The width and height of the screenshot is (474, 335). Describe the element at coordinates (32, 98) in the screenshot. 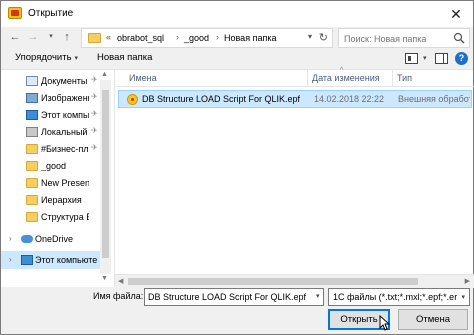

I see `pictures-icon` at that location.